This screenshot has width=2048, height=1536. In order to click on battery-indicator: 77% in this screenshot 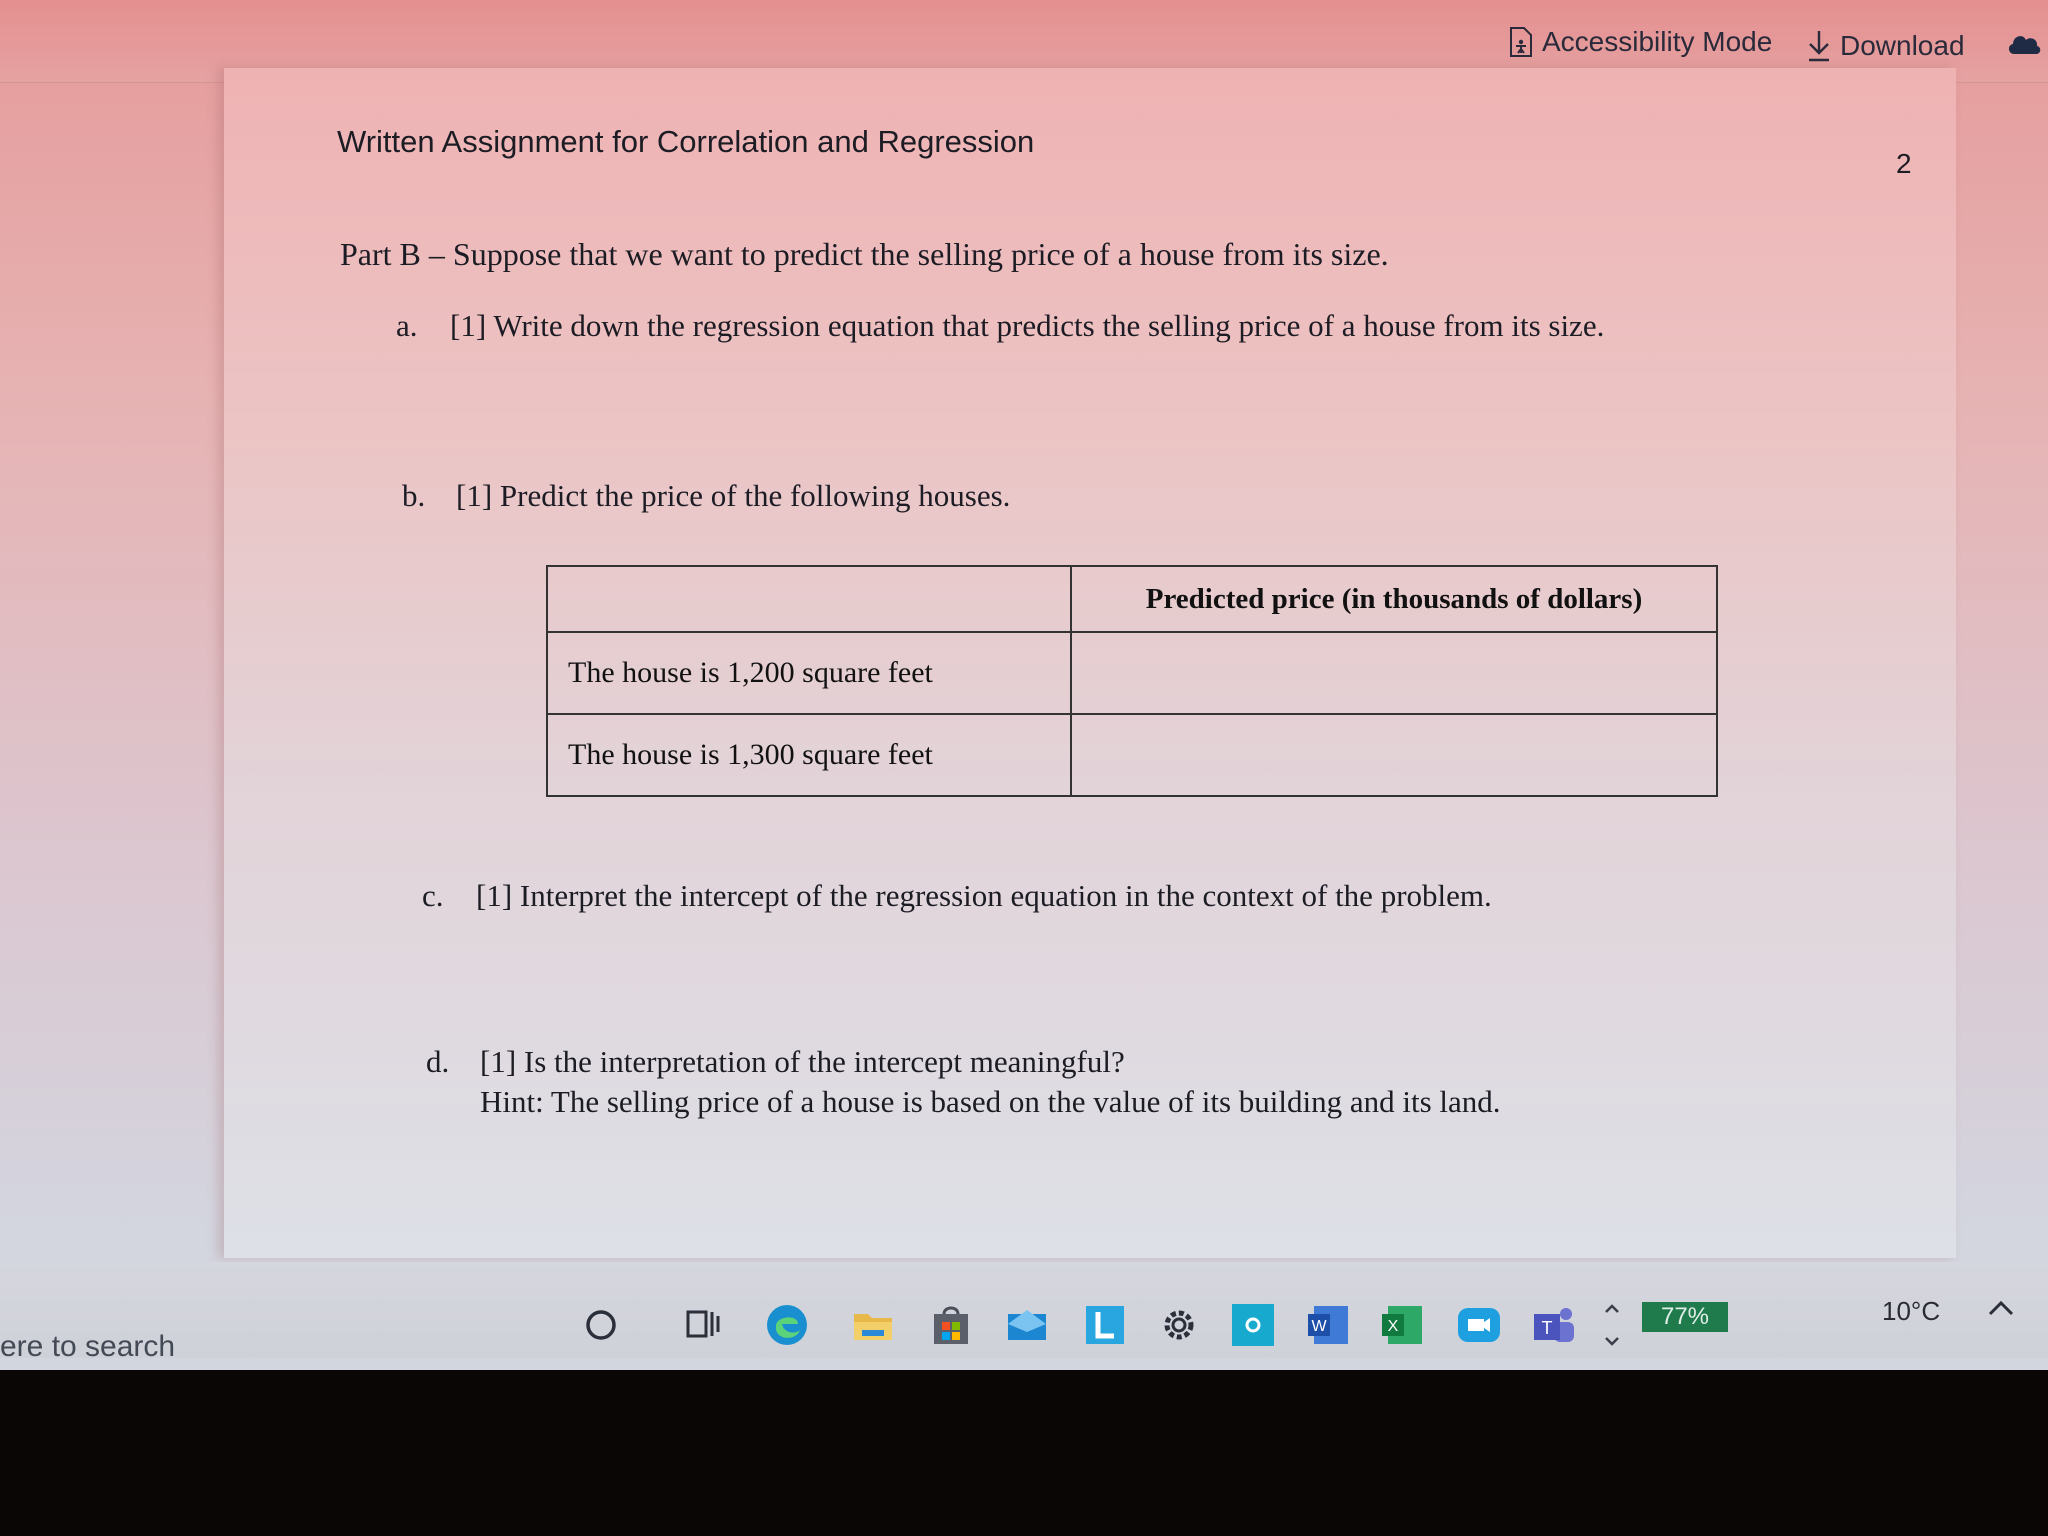, I will do `click(1685, 1317)`.